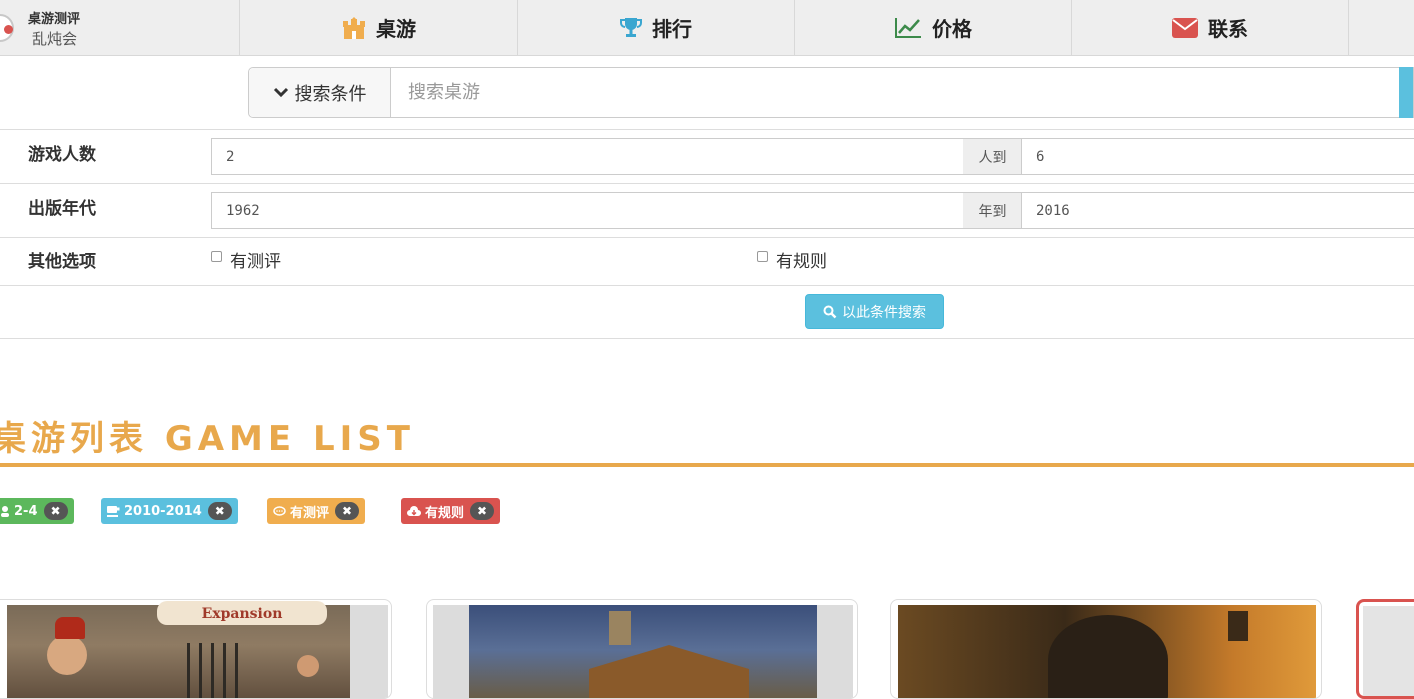 This screenshot has height=699, width=1414. What do you see at coordinates (280, 92) in the screenshot?
I see `chevron-down-icon` at bounding box center [280, 92].